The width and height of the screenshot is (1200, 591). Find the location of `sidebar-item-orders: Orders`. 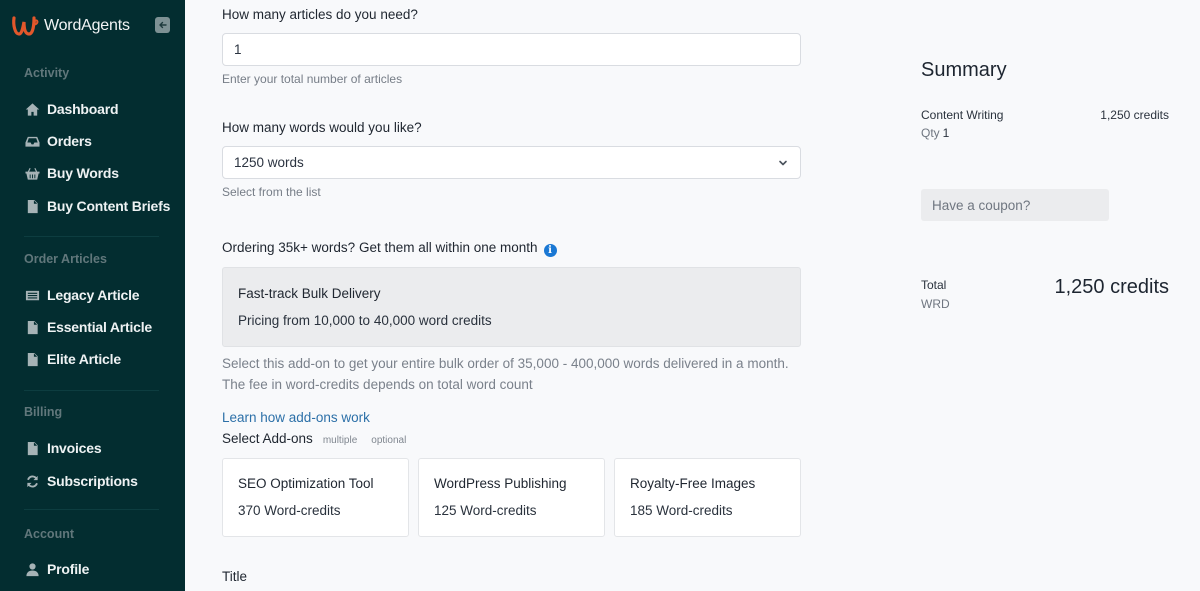

sidebar-item-orders: Orders is located at coordinates (58, 141).